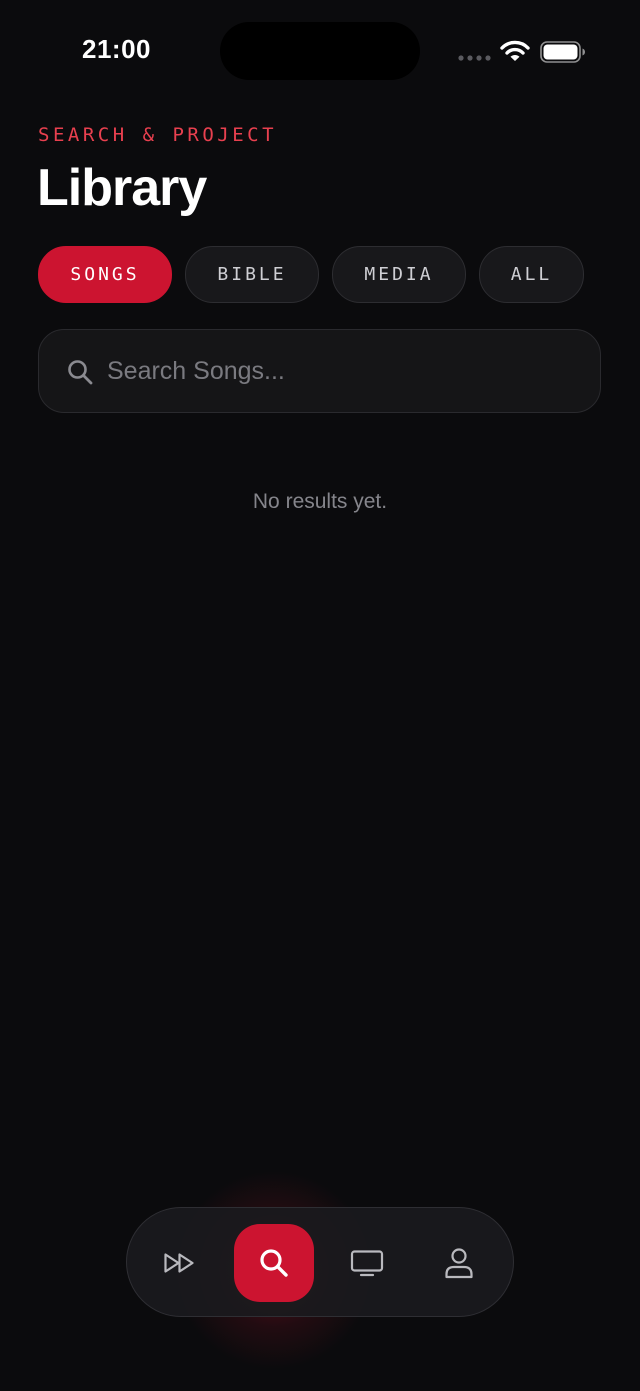  I want to click on empty-state-message: No results yet., so click(320, 501).